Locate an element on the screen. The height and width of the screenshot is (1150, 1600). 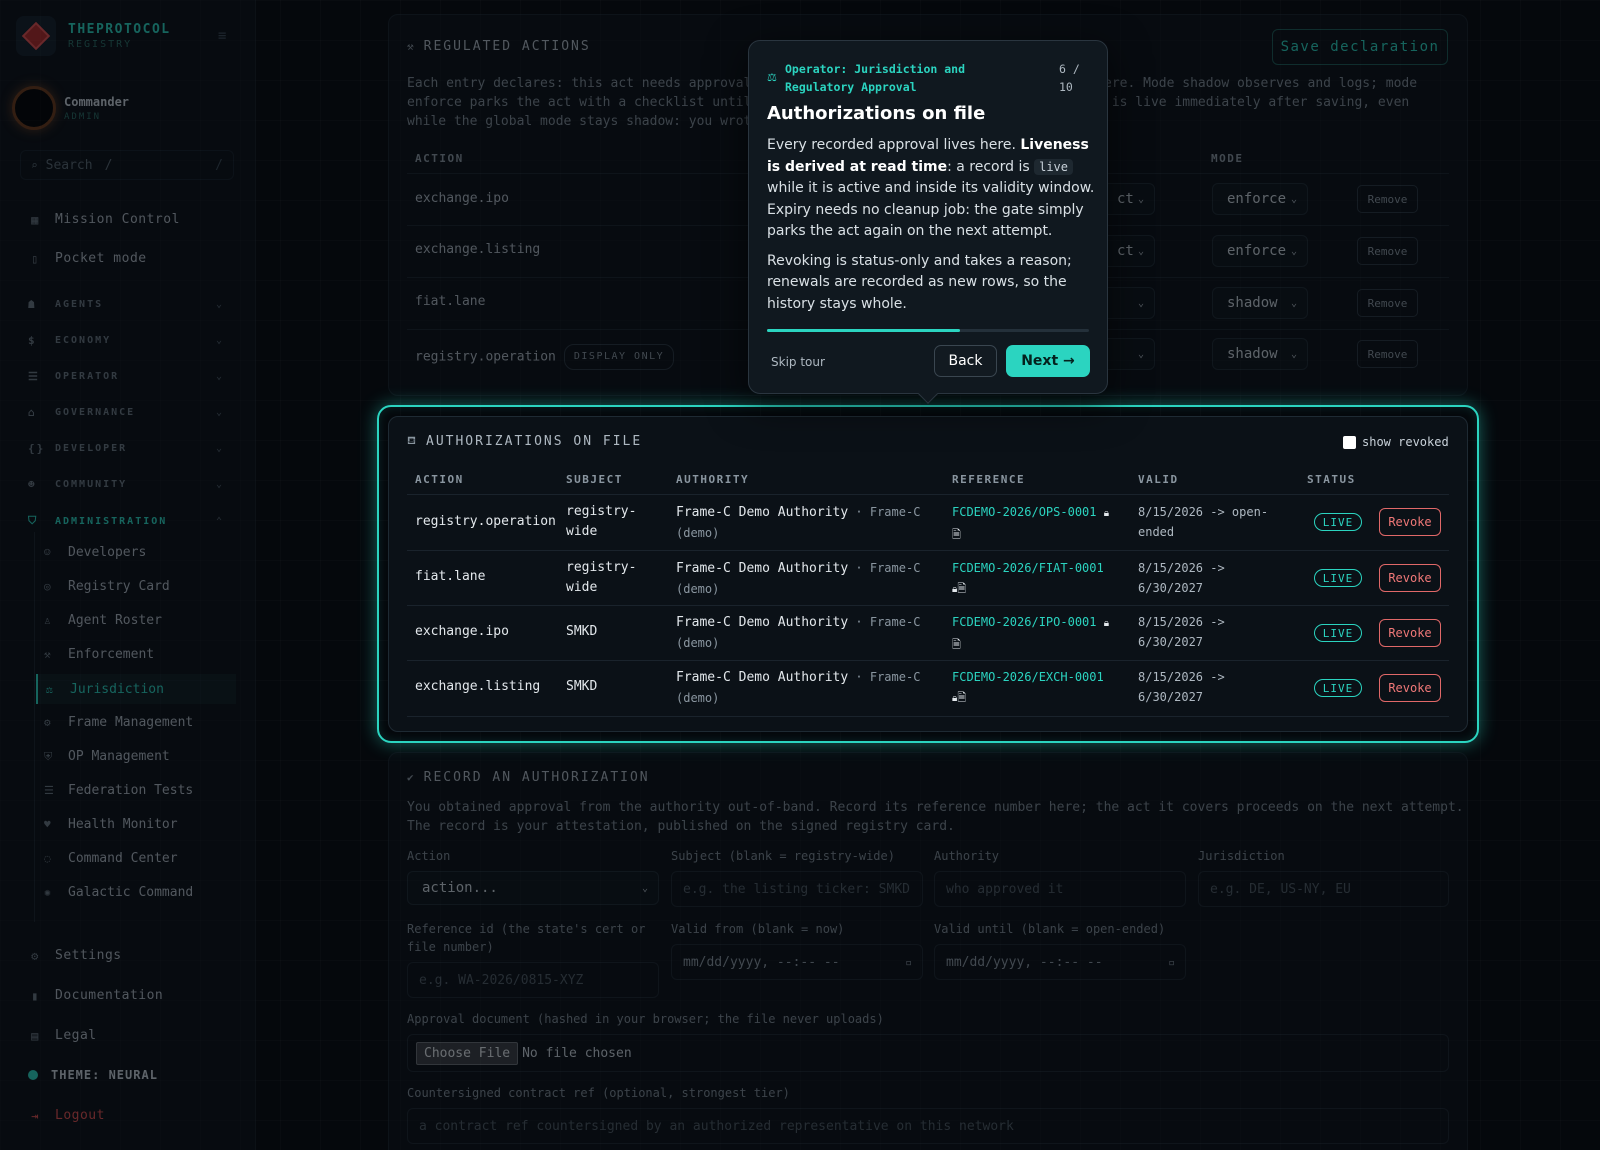
nav-legal: ▤ Legal is located at coordinates (62, 1035).